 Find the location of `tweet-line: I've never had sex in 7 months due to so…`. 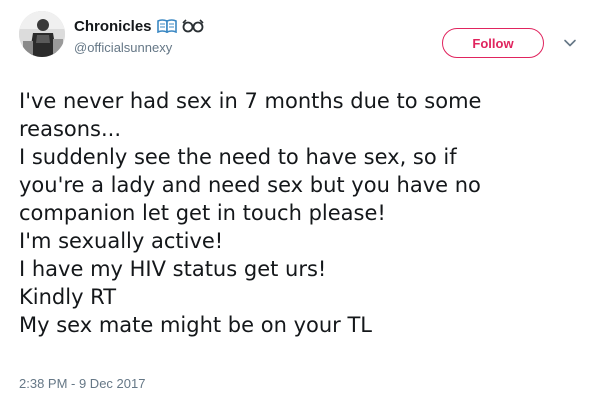

tweet-line: I've never had sex in 7 months due to so… is located at coordinates (250, 101).